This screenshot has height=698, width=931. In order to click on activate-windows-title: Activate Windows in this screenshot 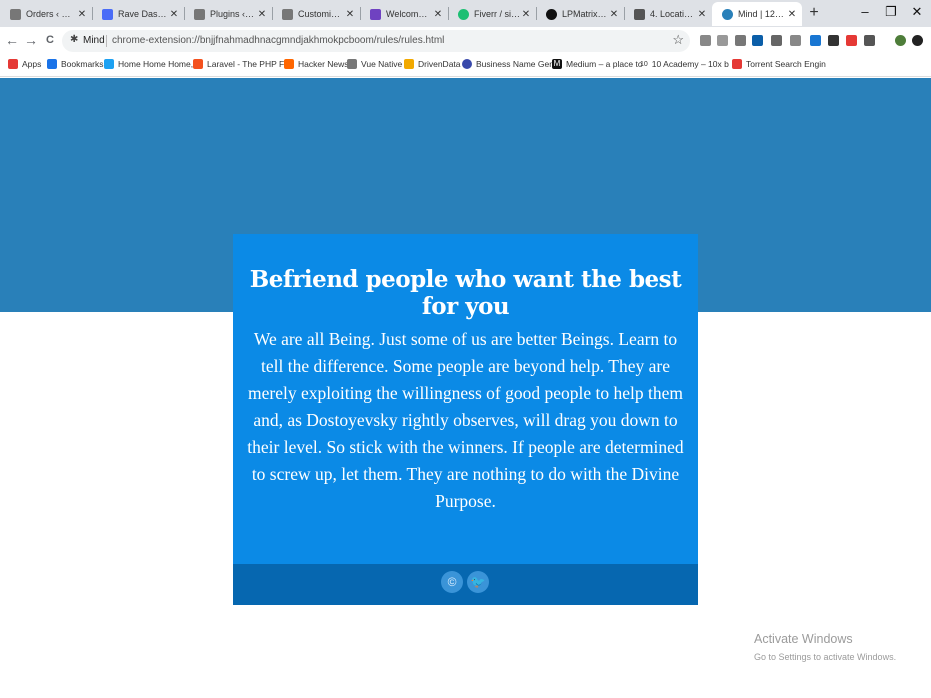, I will do `click(803, 639)`.